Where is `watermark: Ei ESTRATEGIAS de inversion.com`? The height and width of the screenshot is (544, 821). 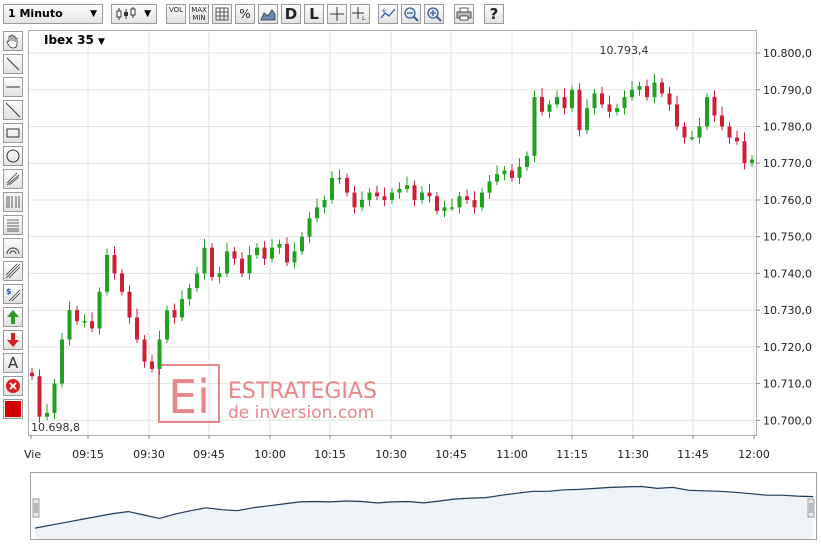 watermark: Ei ESTRATEGIAS de inversion.com is located at coordinates (267, 394).